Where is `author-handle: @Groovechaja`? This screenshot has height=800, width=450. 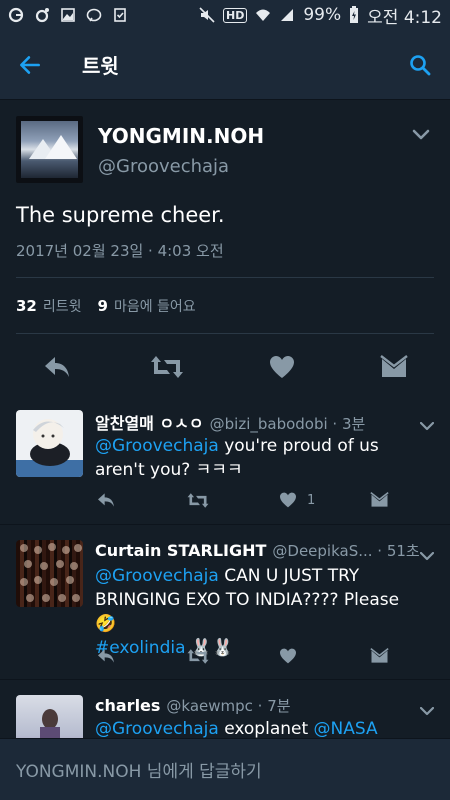 author-handle: @Groovechaja is located at coordinates (163, 166).